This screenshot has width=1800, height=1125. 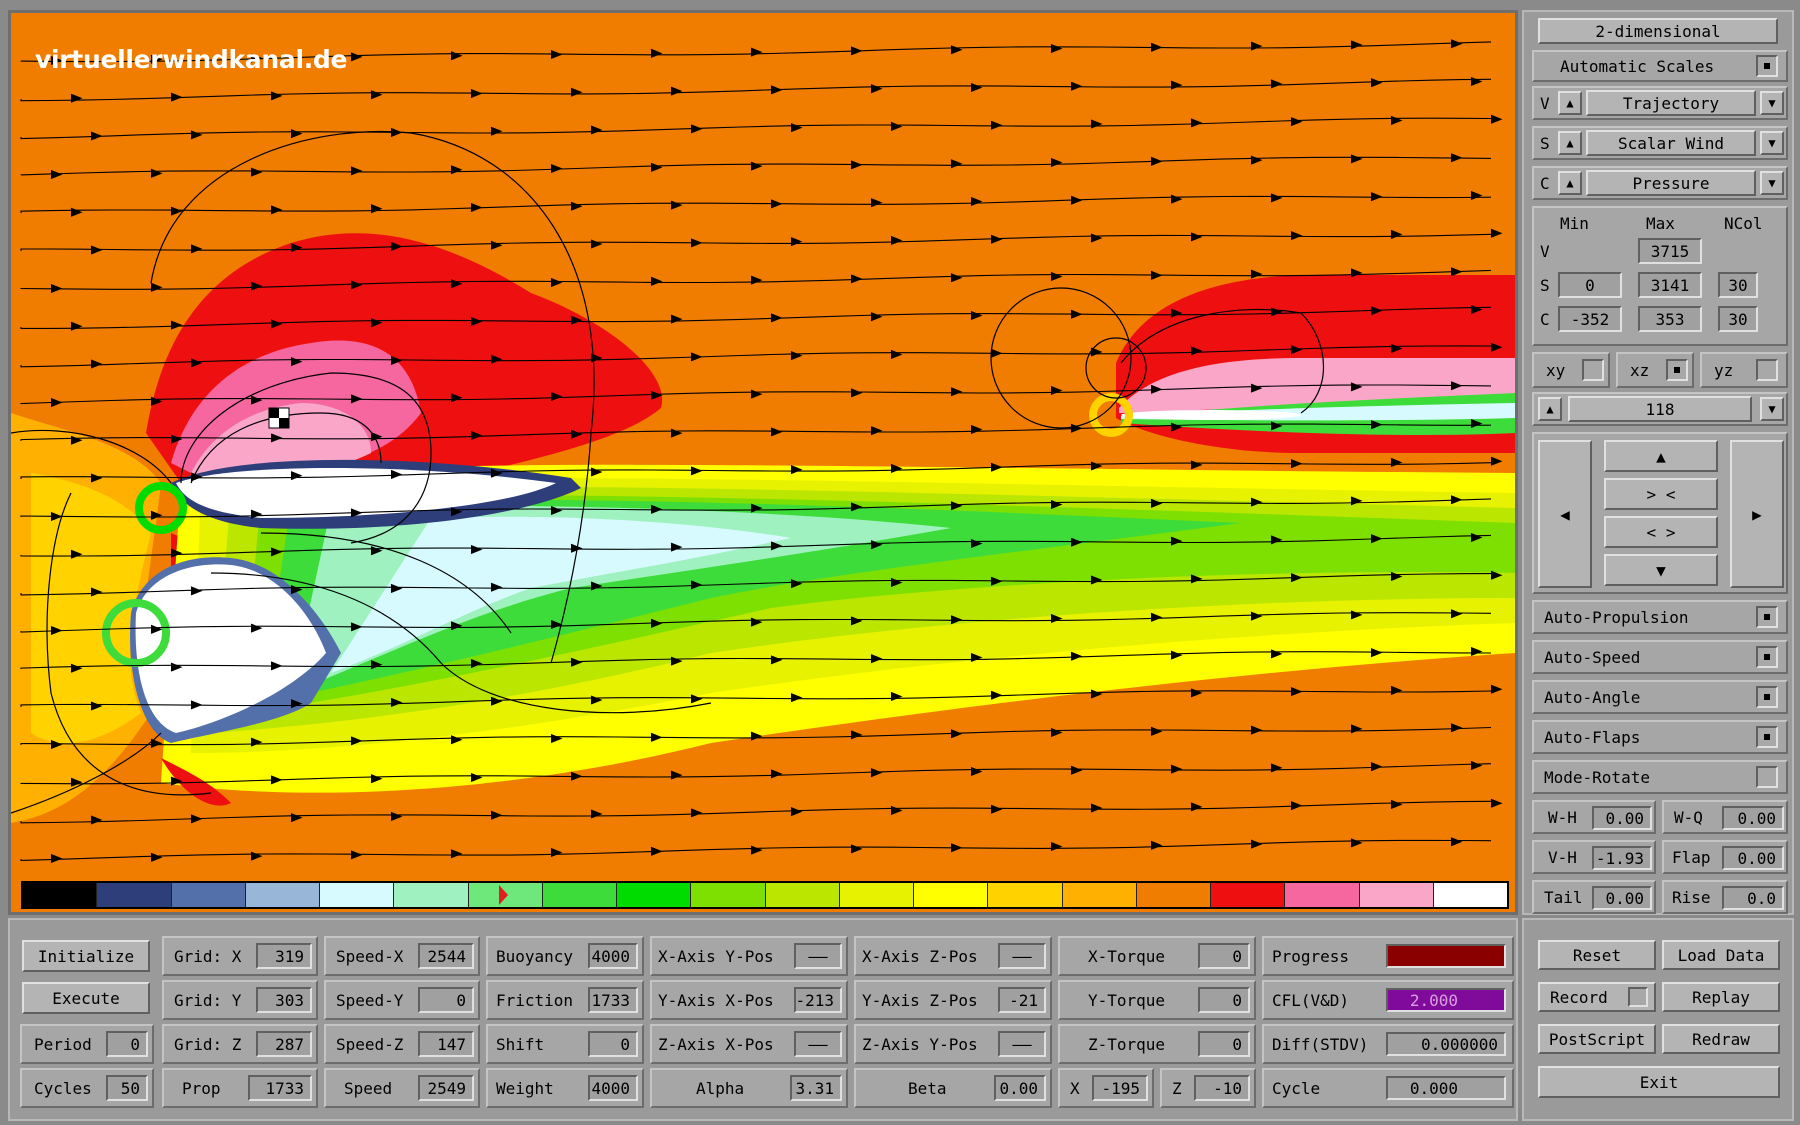 I want to click on progress-label: Progress, so click(x=1311, y=956).